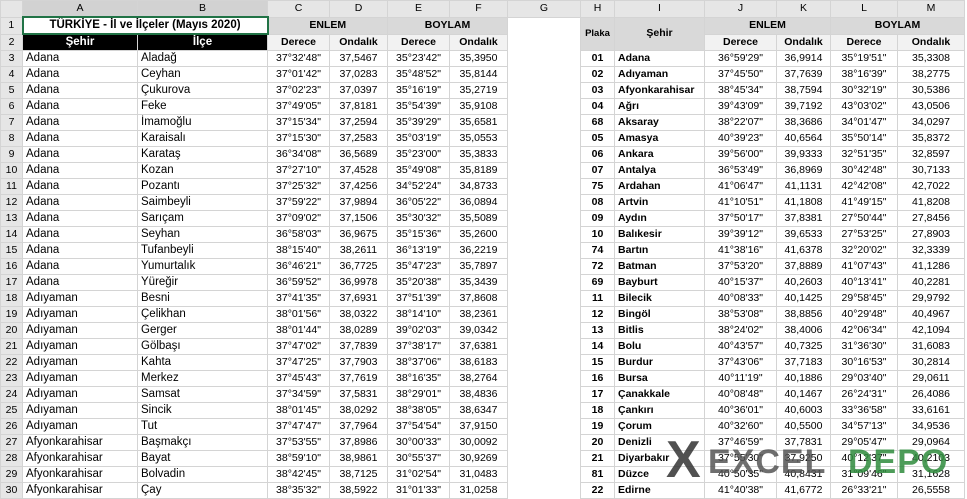  What do you see at coordinates (659, 394) in the screenshot?
I see `province-cell: Çanakkale` at bounding box center [659, 394].